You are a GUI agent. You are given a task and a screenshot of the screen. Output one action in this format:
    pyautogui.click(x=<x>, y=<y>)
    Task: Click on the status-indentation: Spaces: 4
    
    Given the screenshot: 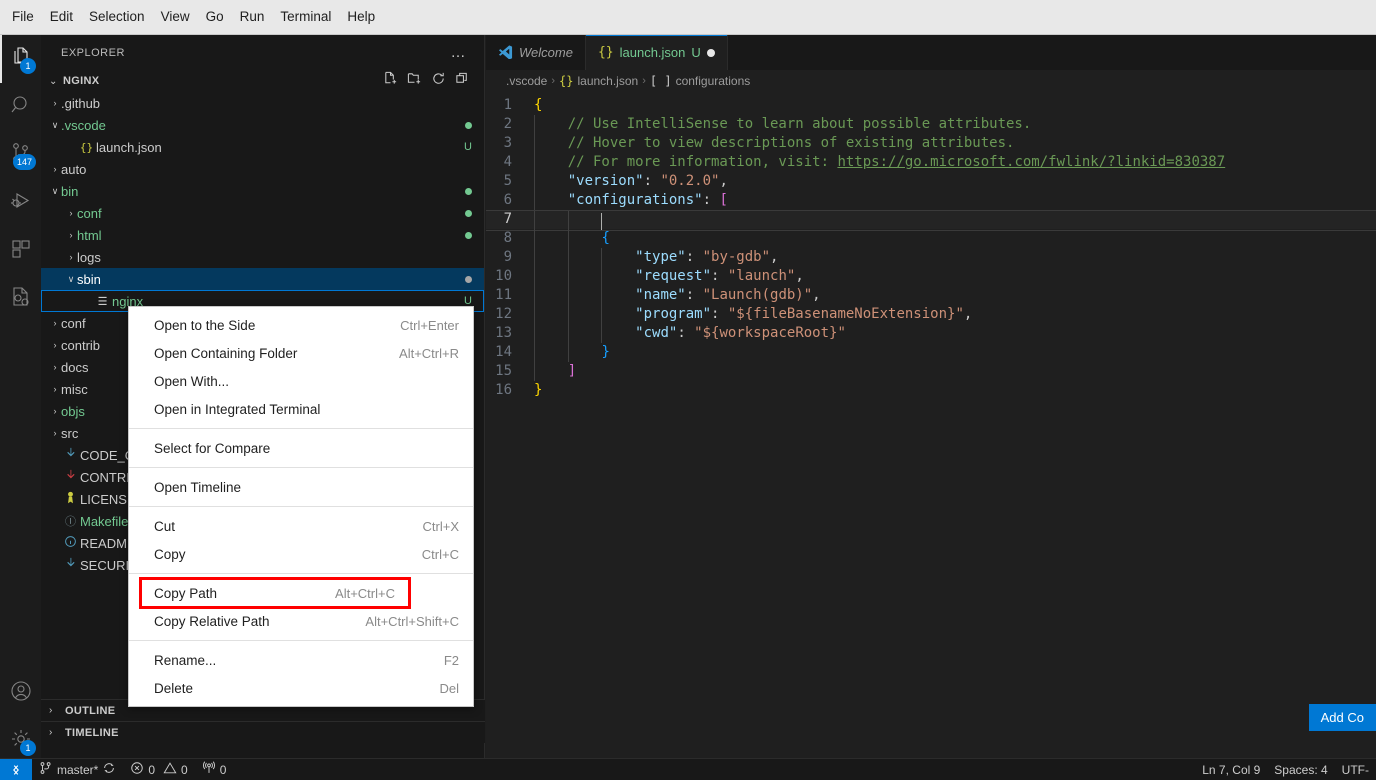 What is the action you would take?
    pyautogui.click(x=1300, y=769)
    